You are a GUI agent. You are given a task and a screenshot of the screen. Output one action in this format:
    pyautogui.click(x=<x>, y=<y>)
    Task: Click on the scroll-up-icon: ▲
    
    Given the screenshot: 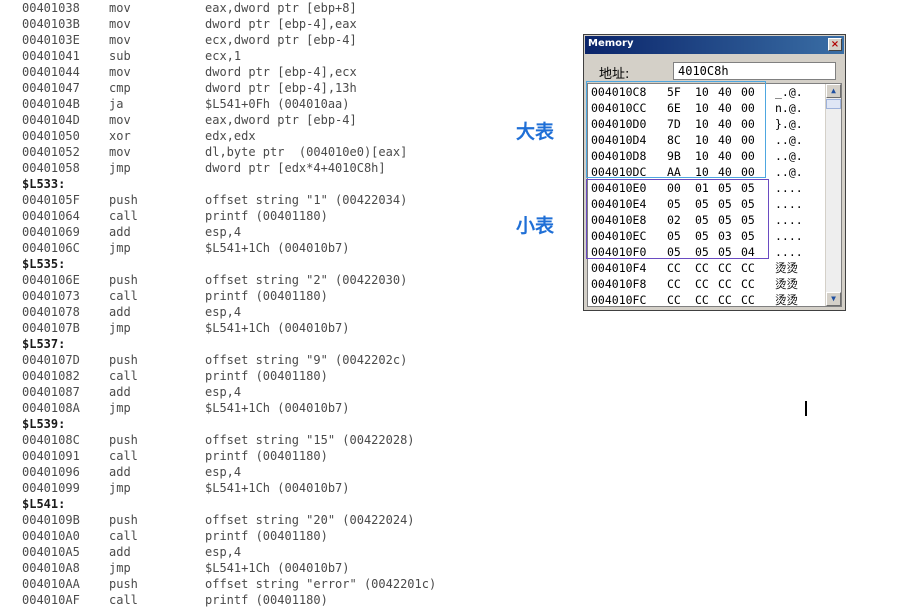 What is the action you would take?
    pyautogui.click(x=833, y=91)
    